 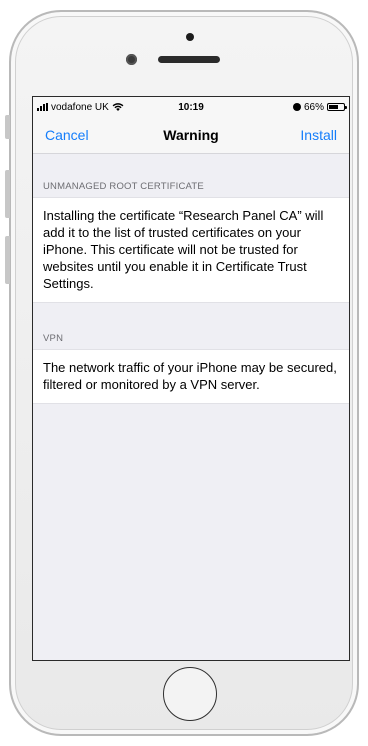 I want to click on battery-percent: 66%, so click(x=313, y=107).